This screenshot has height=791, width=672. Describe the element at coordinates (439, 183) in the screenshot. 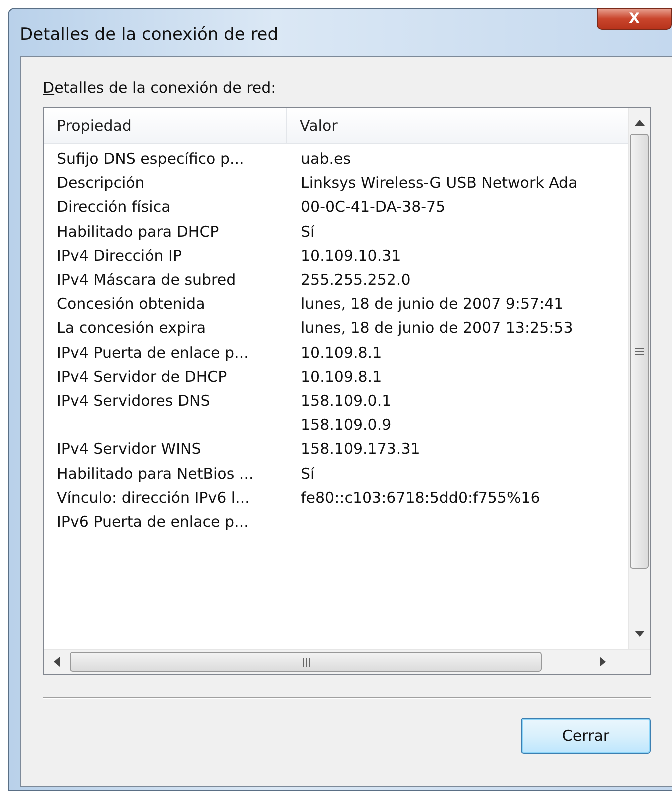

I see `value-cell: Linksys Wireless-G USB Network Ada` at that location.